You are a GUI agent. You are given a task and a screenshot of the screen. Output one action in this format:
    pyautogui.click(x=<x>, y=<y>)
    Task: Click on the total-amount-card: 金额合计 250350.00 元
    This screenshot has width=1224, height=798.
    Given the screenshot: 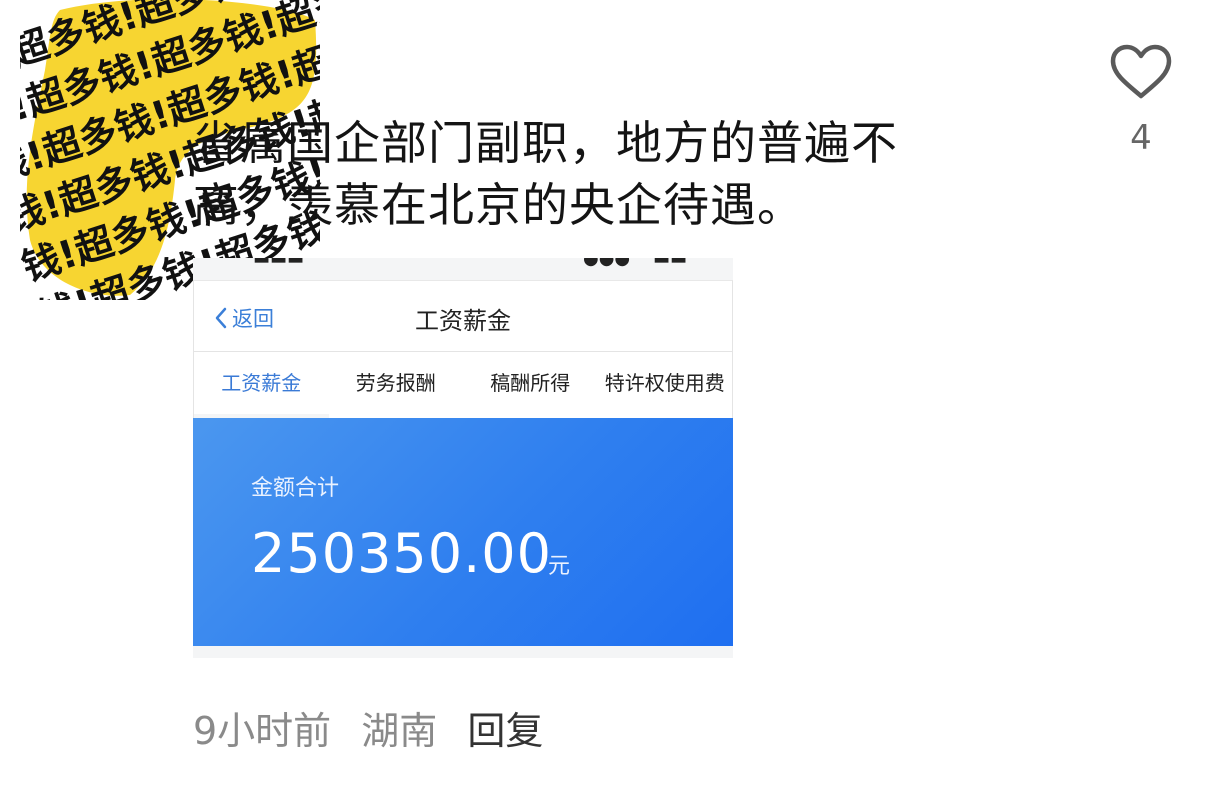 What is the action you would take?
    pyautogui.click(x=463, y=532)
    